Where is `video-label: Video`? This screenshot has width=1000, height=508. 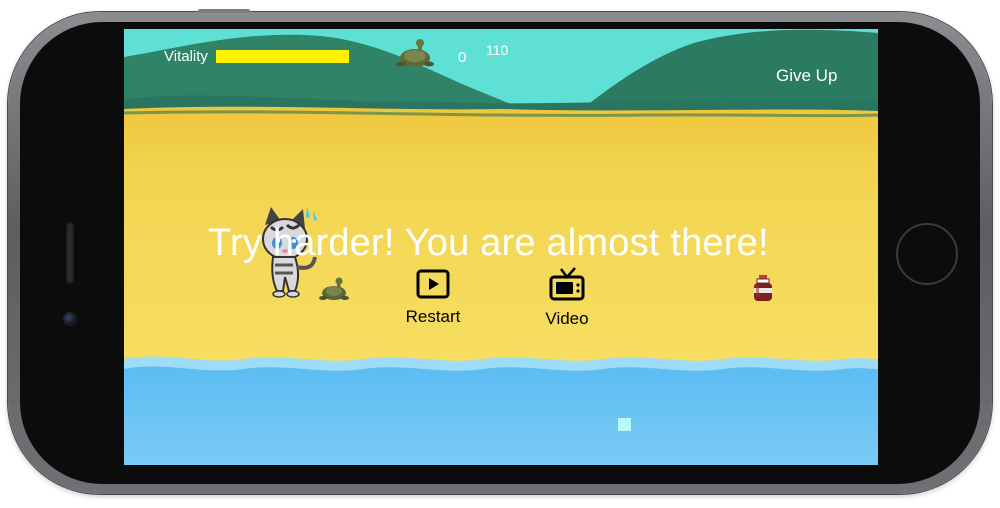 video-label: Video is located at coordinates (567, 318).